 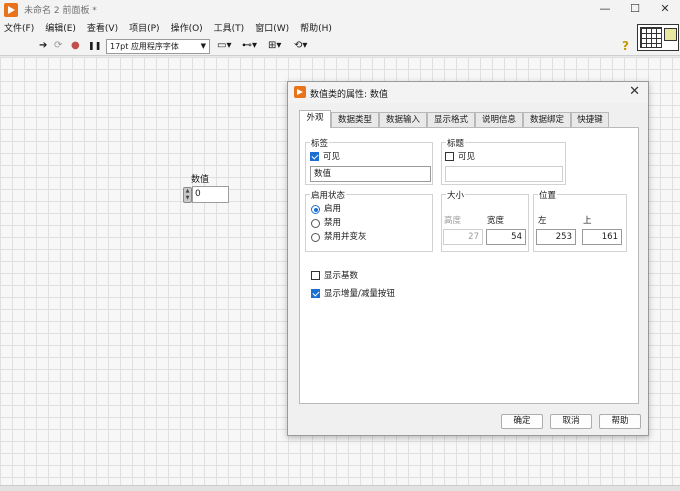 I want to click on show-incdec-checkbox, so click(x=315, y=293).